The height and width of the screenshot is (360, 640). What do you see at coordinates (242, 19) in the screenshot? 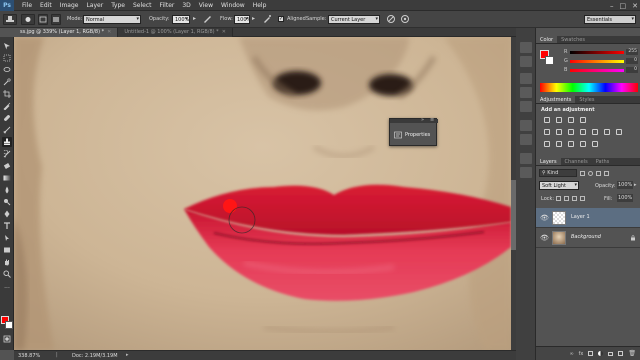
I see `flow-input: 100%` at bounding box center [242, 19].